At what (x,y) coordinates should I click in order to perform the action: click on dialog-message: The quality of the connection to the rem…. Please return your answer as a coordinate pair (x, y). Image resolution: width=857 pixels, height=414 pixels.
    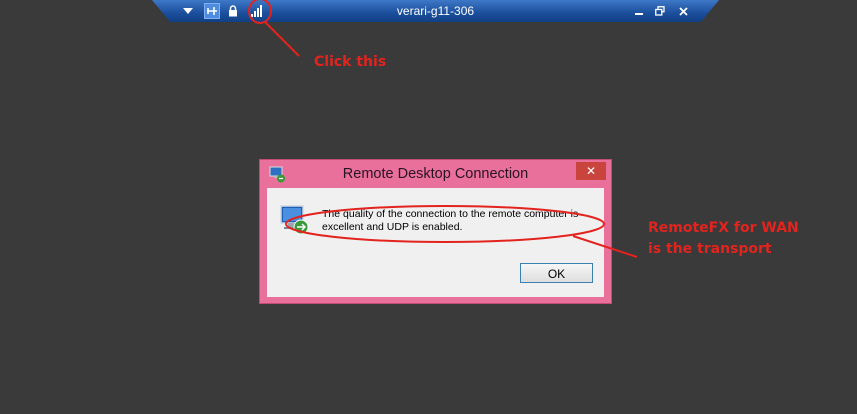
    Looking at the image, I should click on (450, 220).